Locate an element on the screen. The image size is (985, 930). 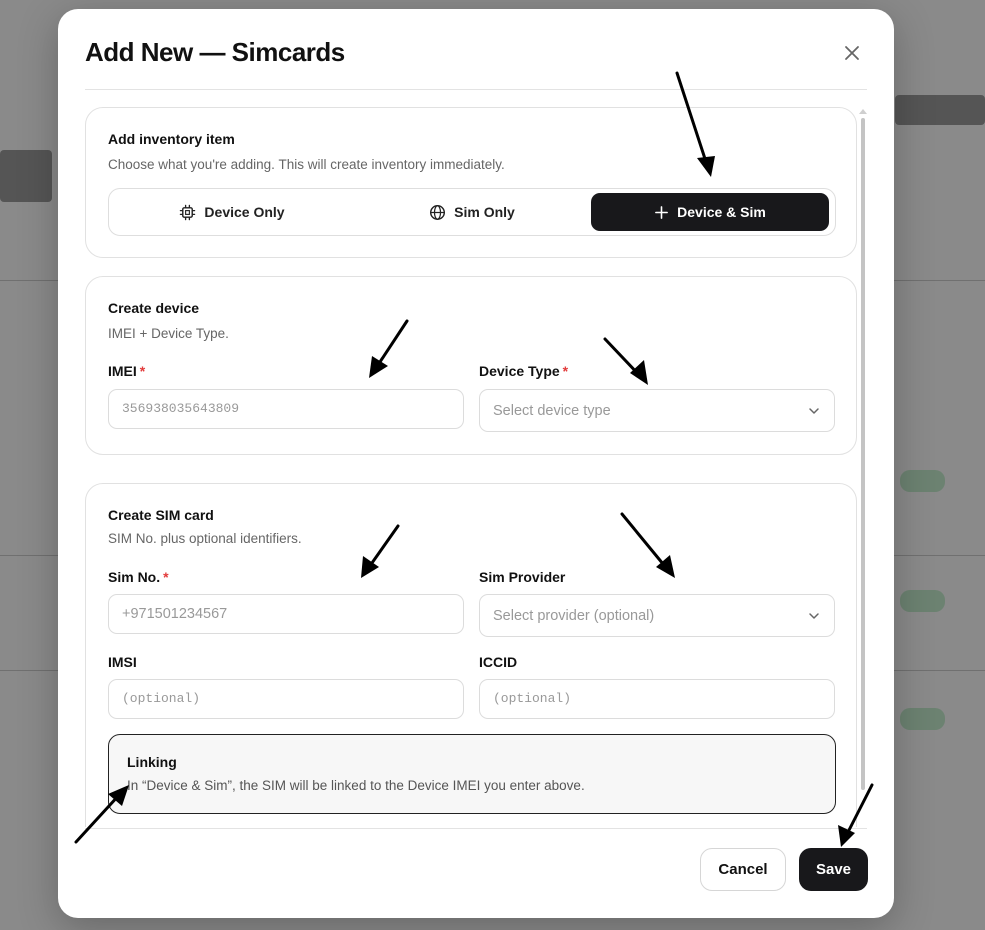
iccid-label: ICCID is located at coordinates (498, 662).